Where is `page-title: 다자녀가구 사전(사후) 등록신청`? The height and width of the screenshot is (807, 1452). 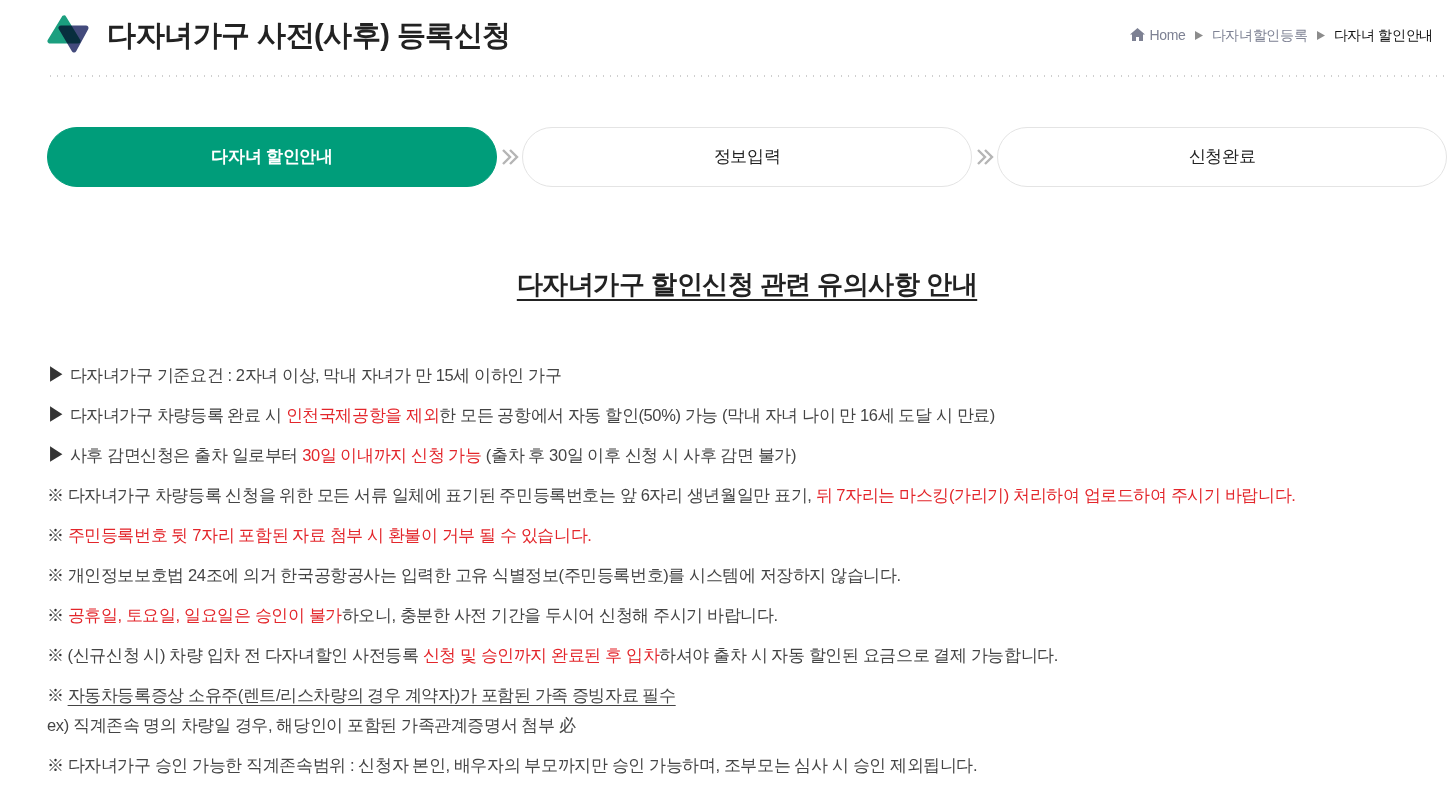 page-title: 다자녀가구 사전(사후) 등록신청 is located at coordinates (309, 35).